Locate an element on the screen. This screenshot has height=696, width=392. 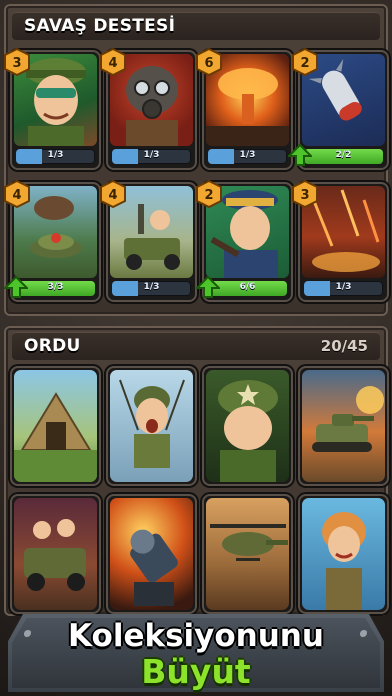
card-tank is located at coordinates (343, 426).